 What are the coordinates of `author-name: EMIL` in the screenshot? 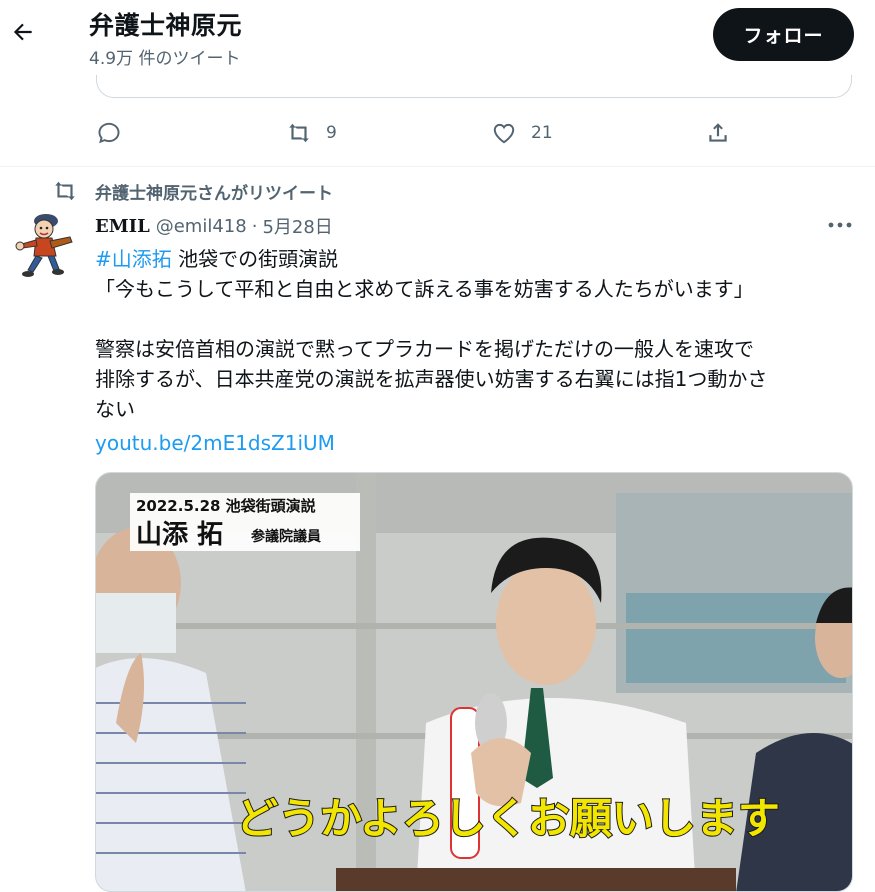 It's located at (122, 226).